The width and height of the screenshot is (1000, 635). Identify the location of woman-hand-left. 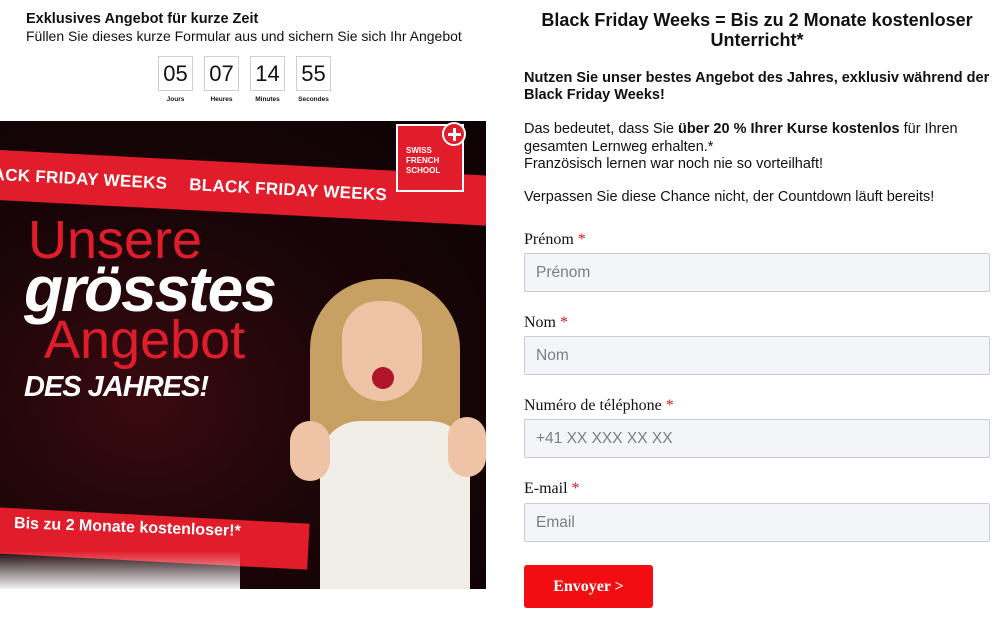
(310, 451).